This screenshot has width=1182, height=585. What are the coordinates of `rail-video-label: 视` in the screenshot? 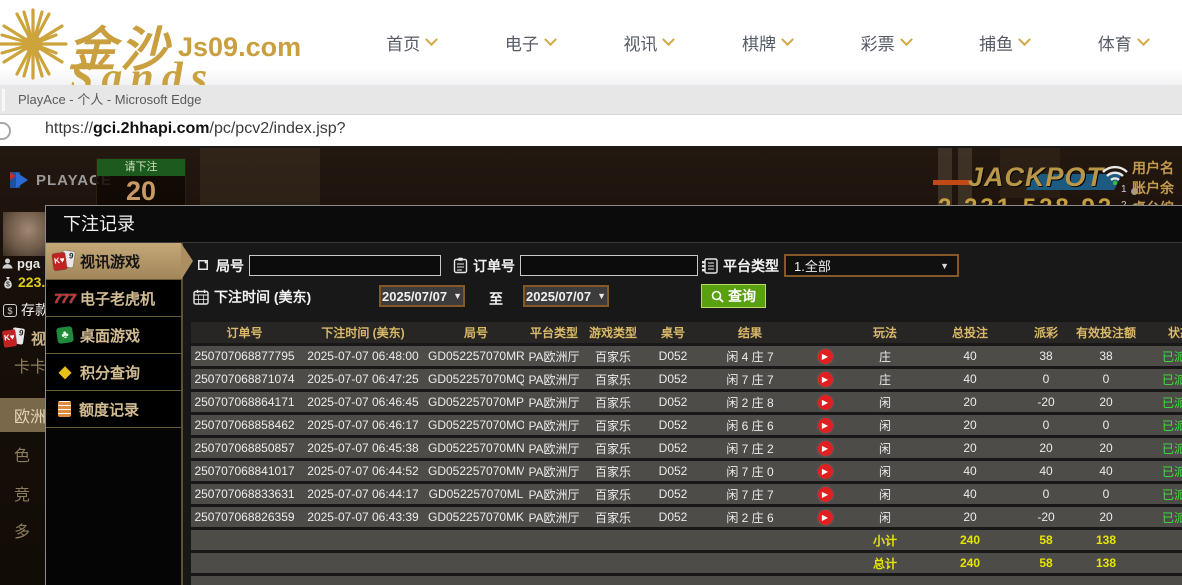 It's located at (39, 339).